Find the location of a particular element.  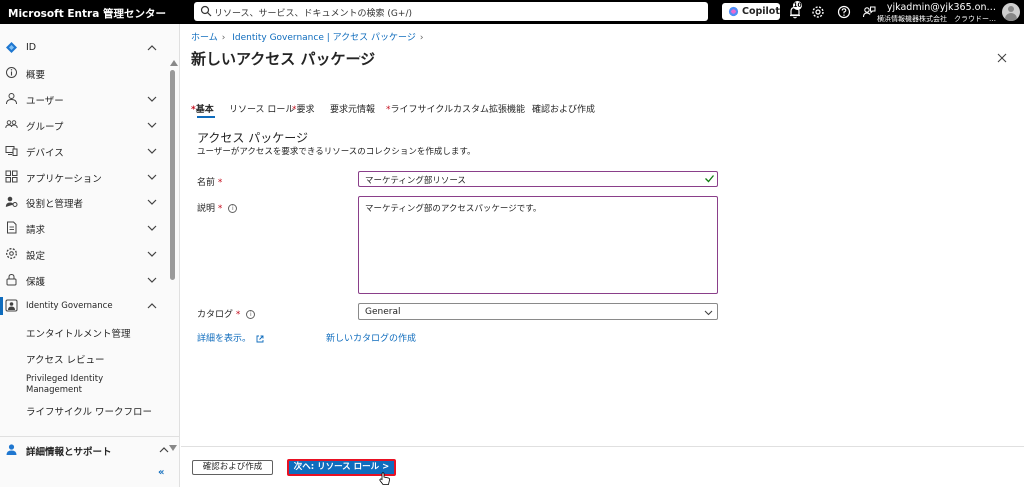

page-title: 新しいアクセス パッケージ is located at coordinates (283, 59).